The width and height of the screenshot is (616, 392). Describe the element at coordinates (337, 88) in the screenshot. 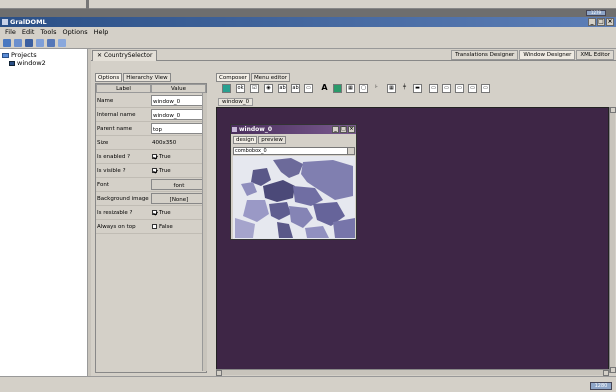

I see `image-tool-icon` at that location.